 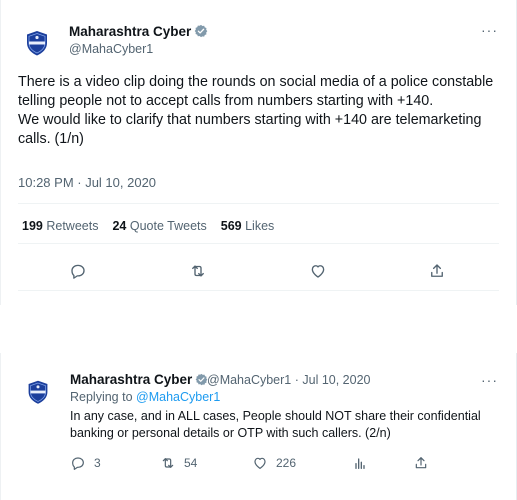 I want to click on analytics-icon, so click(x=360, y=463).